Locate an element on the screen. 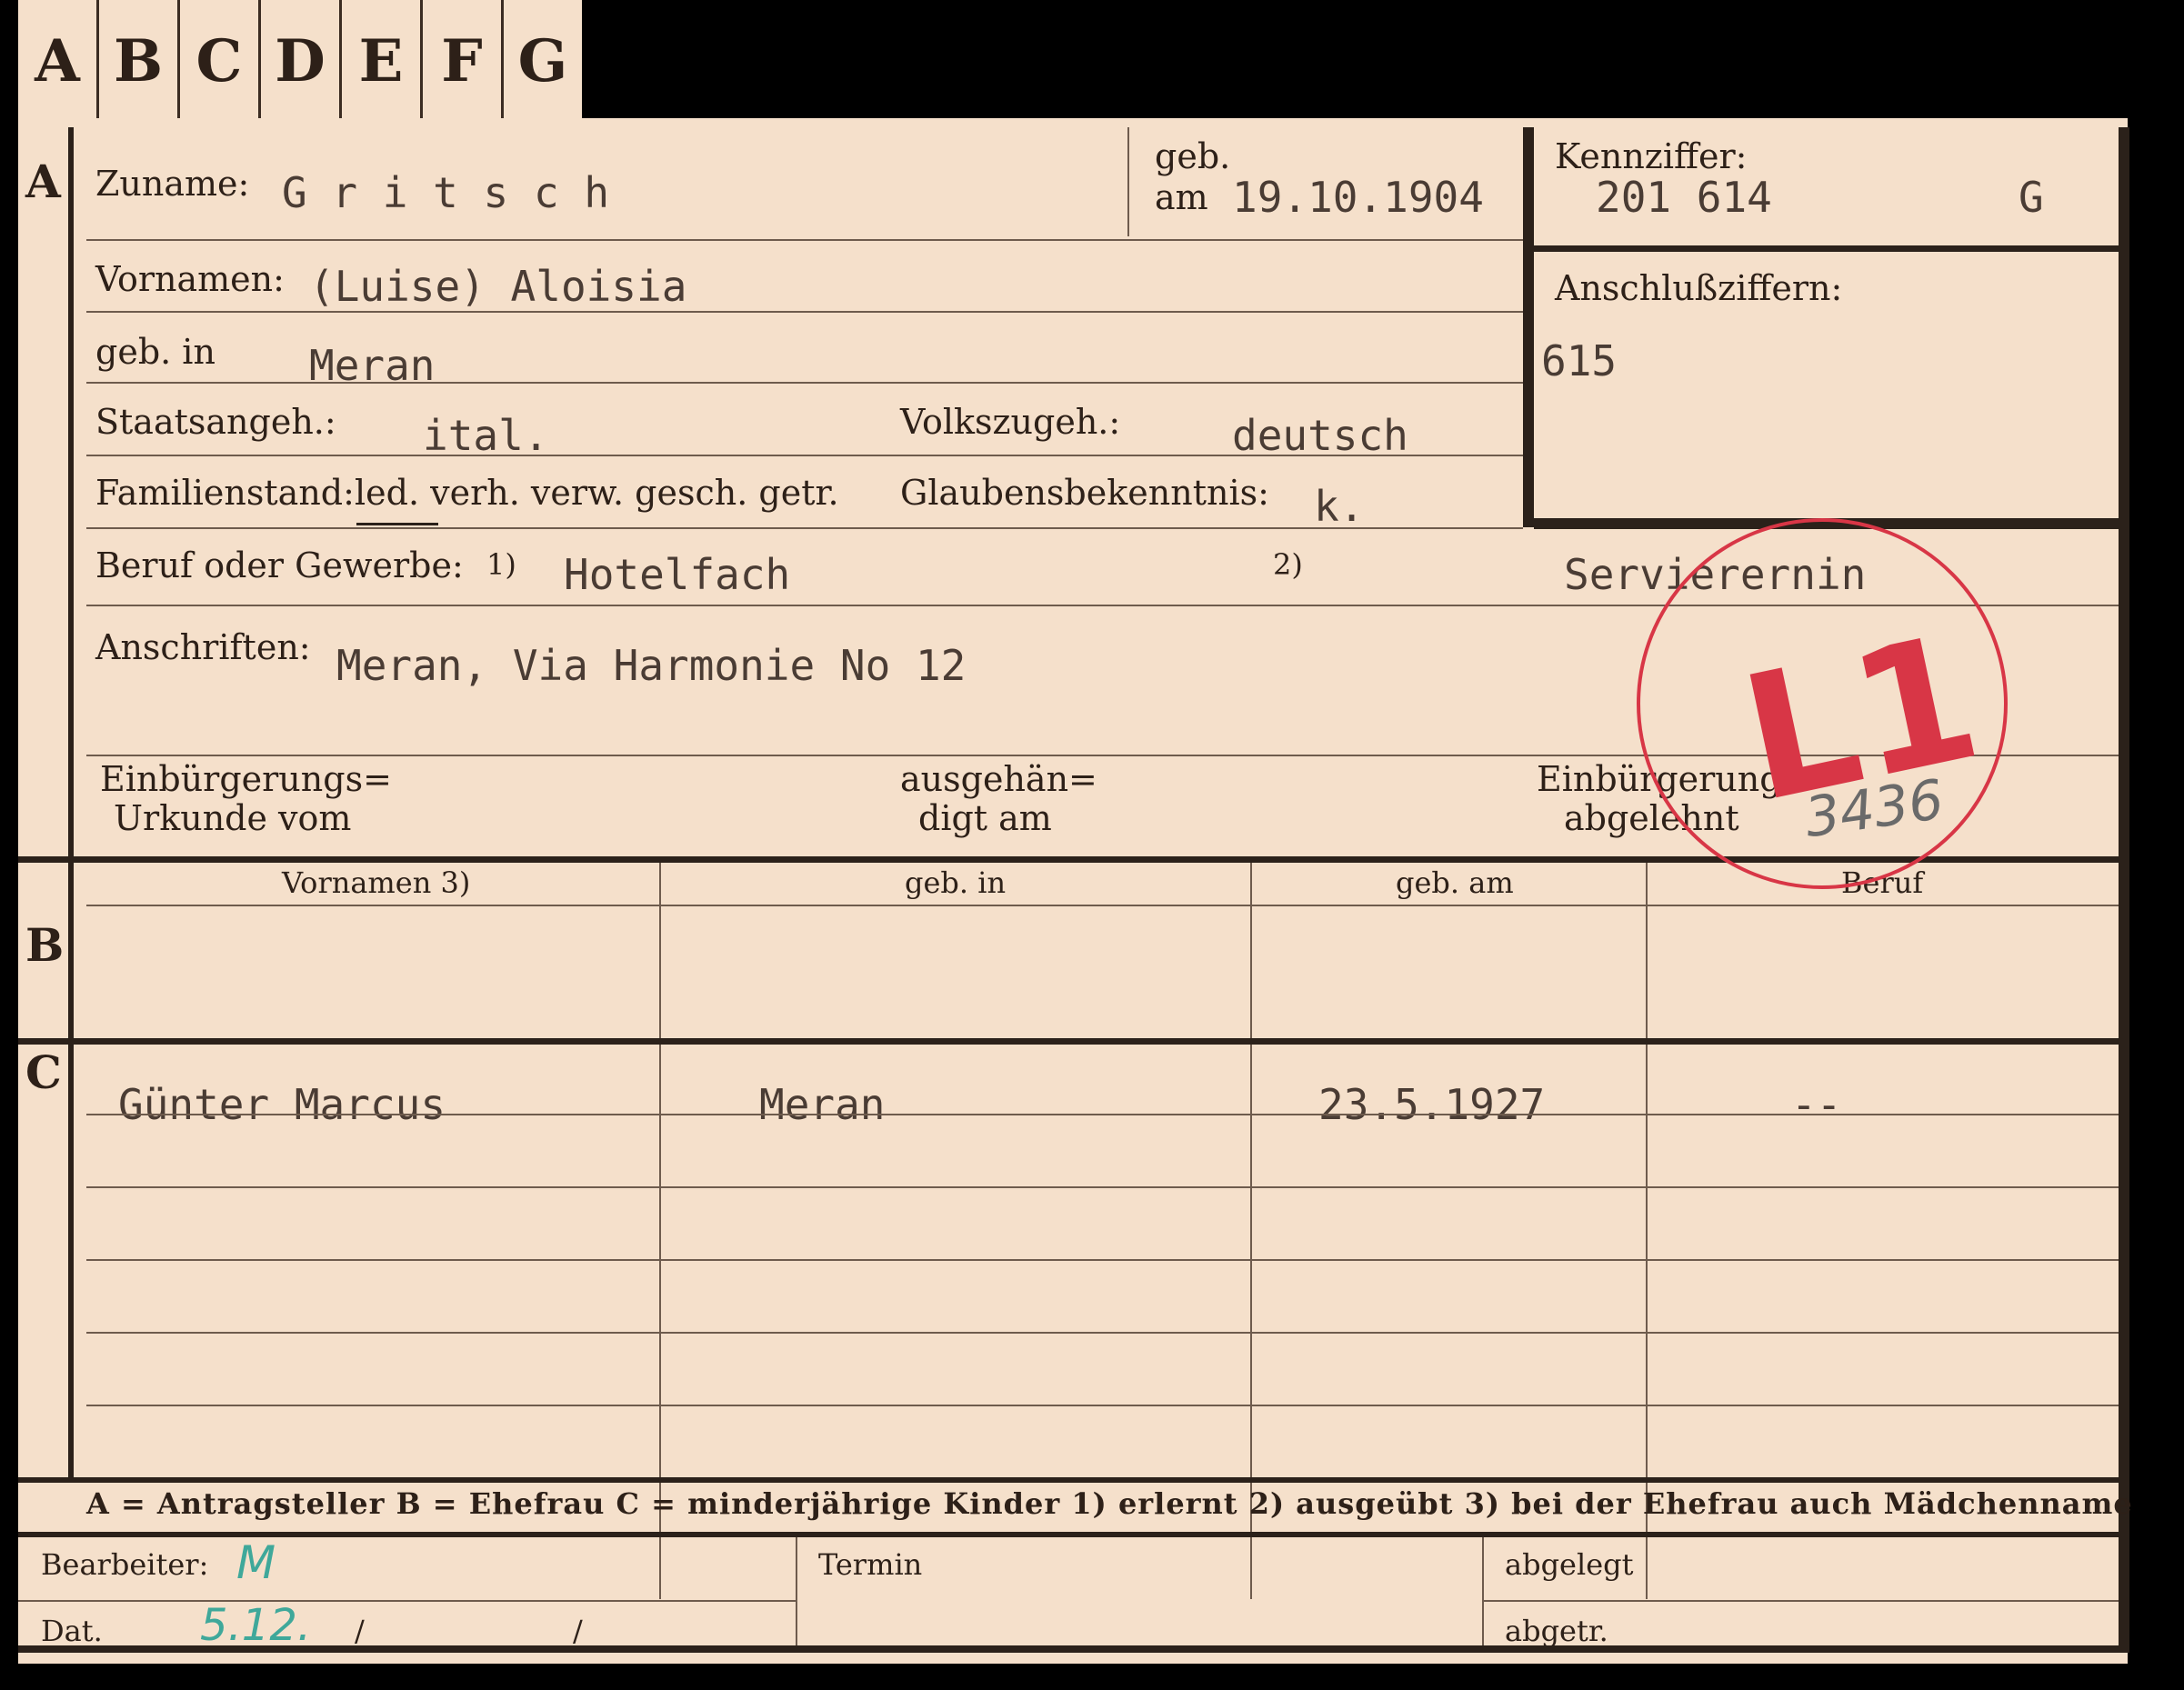 The width and height of the screenshot is (2184, 1690). child-gebam: 23.5.1927 is located at coordinates (1432, 1104).